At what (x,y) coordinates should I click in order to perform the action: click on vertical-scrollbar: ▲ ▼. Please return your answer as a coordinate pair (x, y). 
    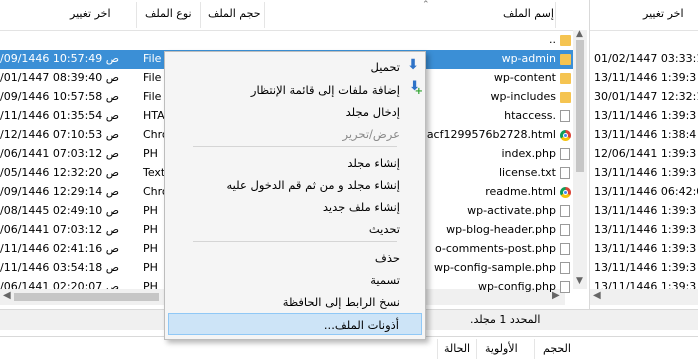
    Looking at the image, I should click on (580, 159).